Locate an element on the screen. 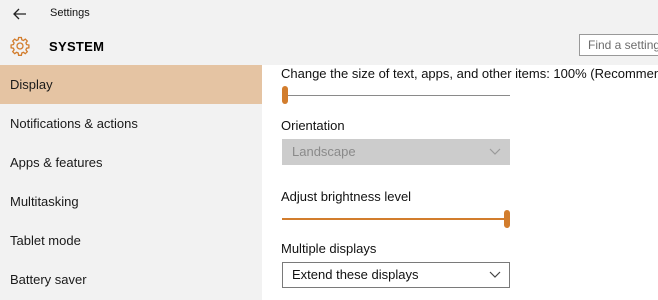 The height and width of the screenshot is (300, 658). sidebar-item-label: Multitasking is located at coordinates (44, 201).